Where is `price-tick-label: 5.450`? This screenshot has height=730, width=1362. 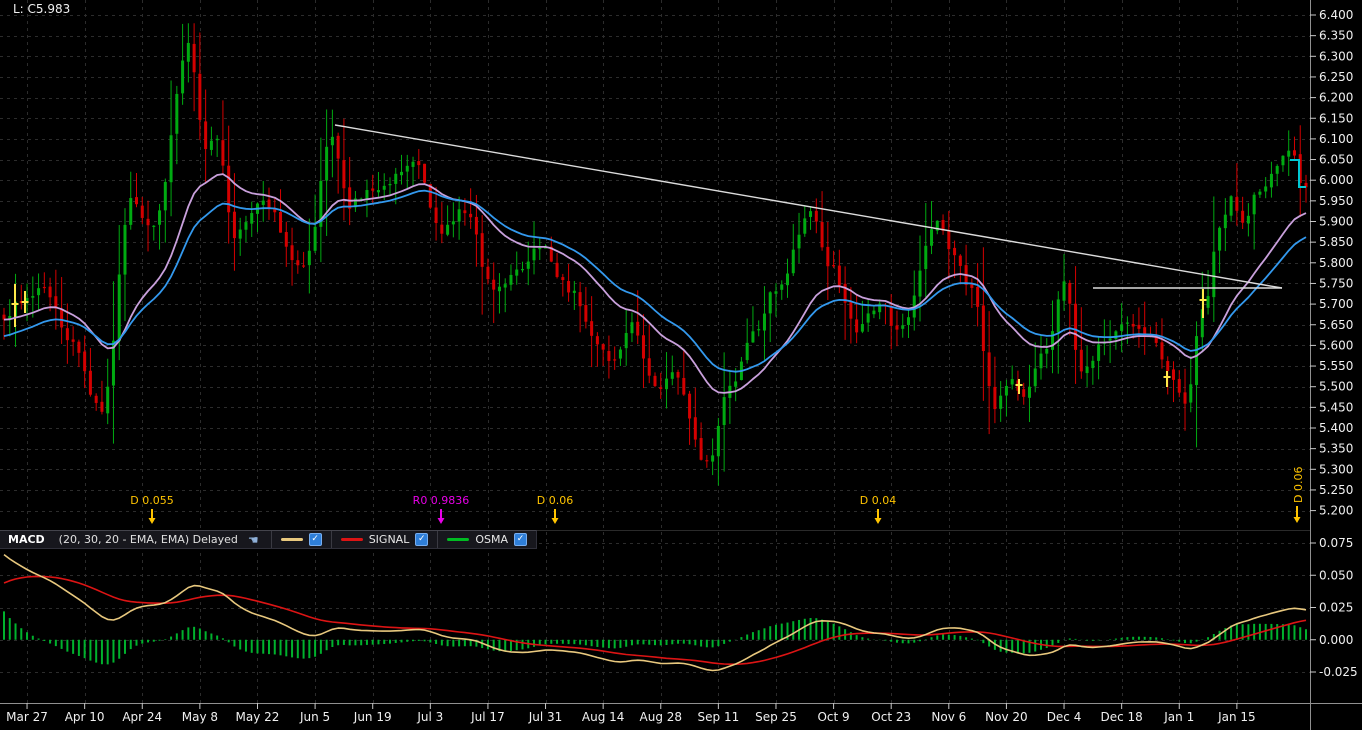 price-tick-label: 5.450 is located at coordinates (1336, 407).